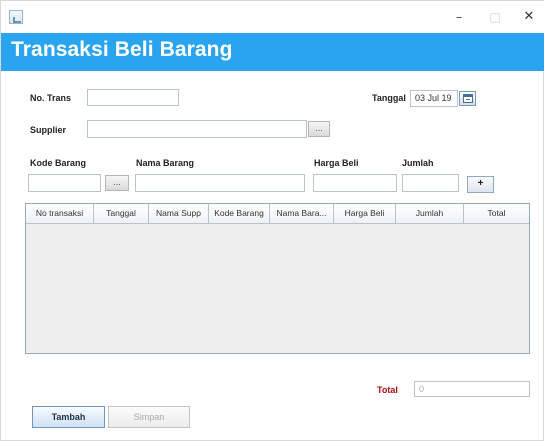 This screenshot has width=544, height=441. What do you see at coordinates (16, 17) in the screenshot?
I see `app-window-icon` at bounding box center [16, 17].